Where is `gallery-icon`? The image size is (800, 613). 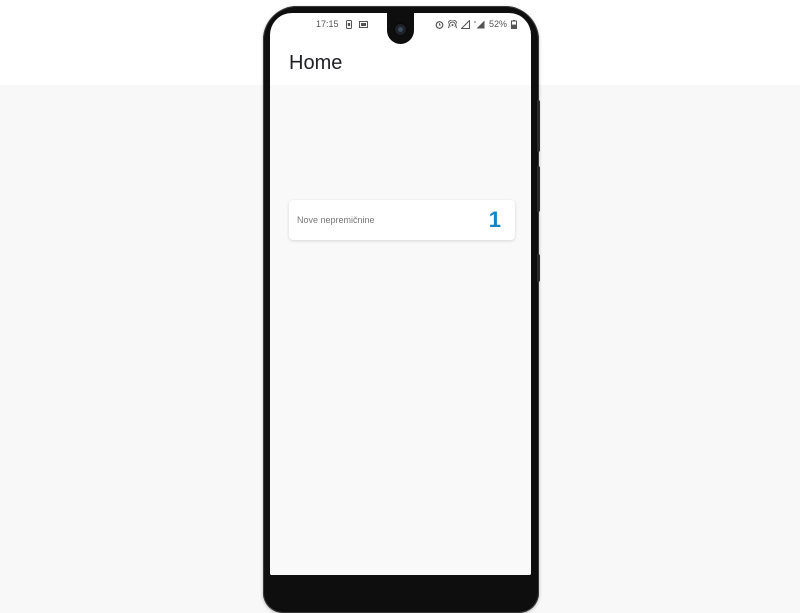
gallery-icon is located at coordinates (363, 24).